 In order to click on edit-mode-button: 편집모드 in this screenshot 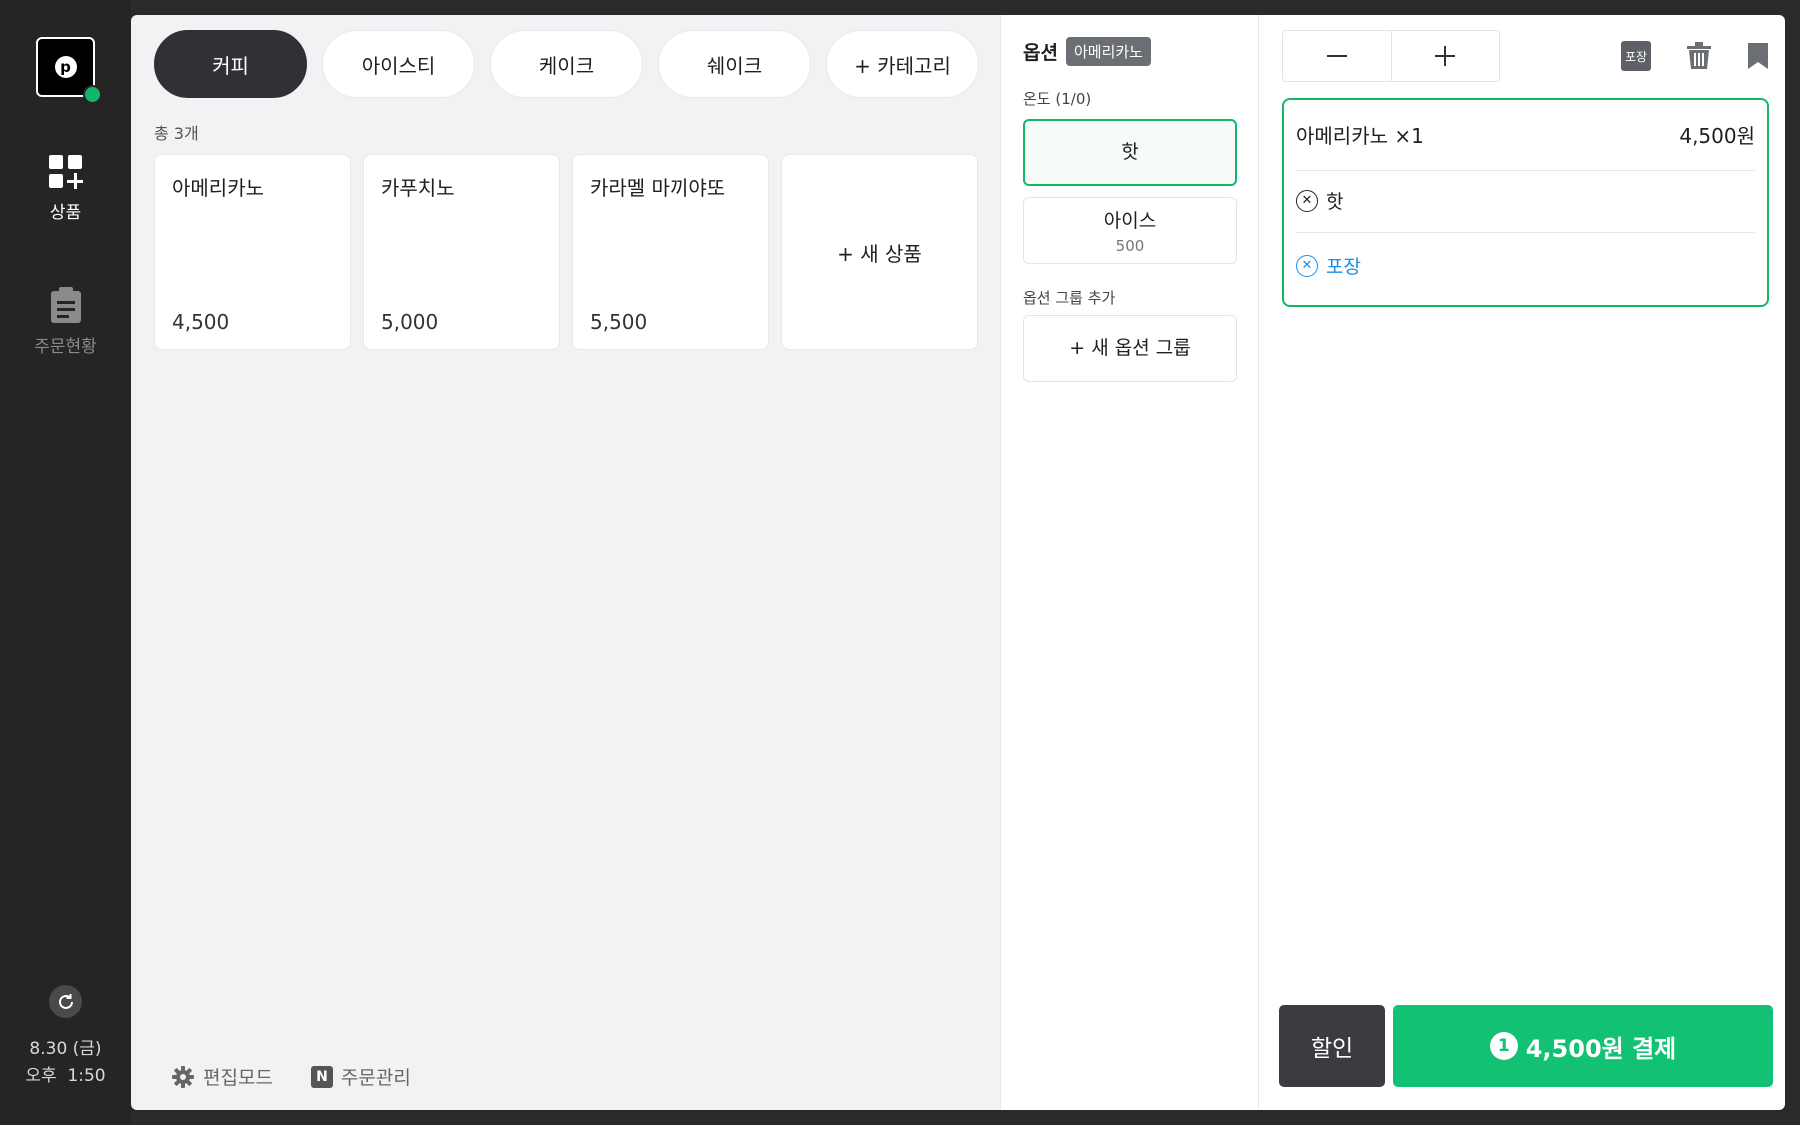, I will do `click(222, 1076)`.